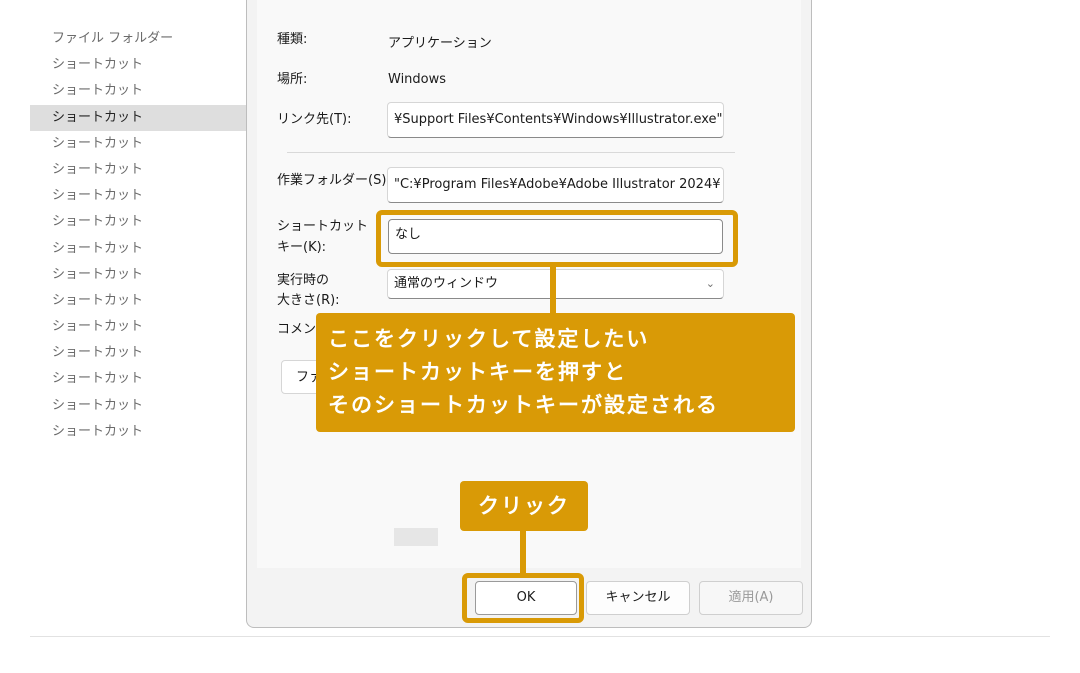 The height and width of the screenshot is (673, 1080). Describe the element at coordinates (292, 39) in the screenshot. I see `type-label: 種類:` at that location.